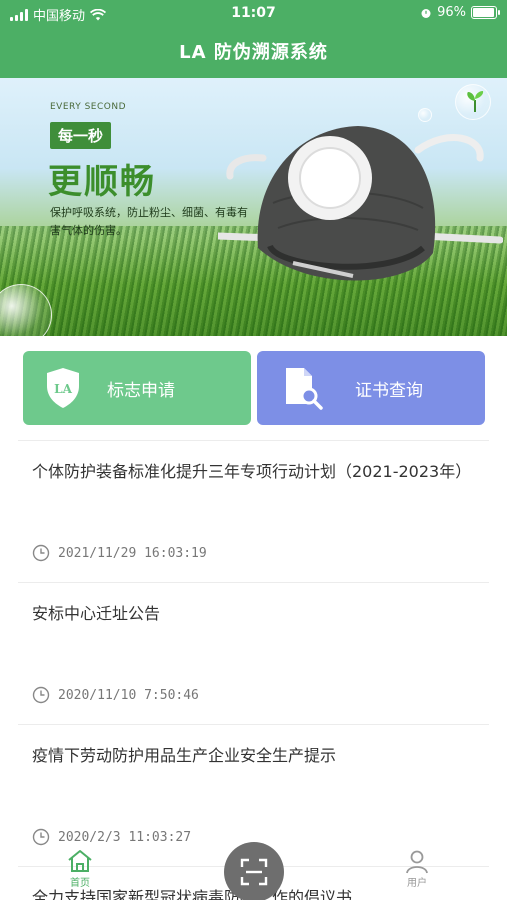 The width and height of the screenshot is (507, 900). What do you see at coordinates (141, 390) in the screenshot?
I see `apply-mark-label: 标志申请` at bounding box center [141, 390].